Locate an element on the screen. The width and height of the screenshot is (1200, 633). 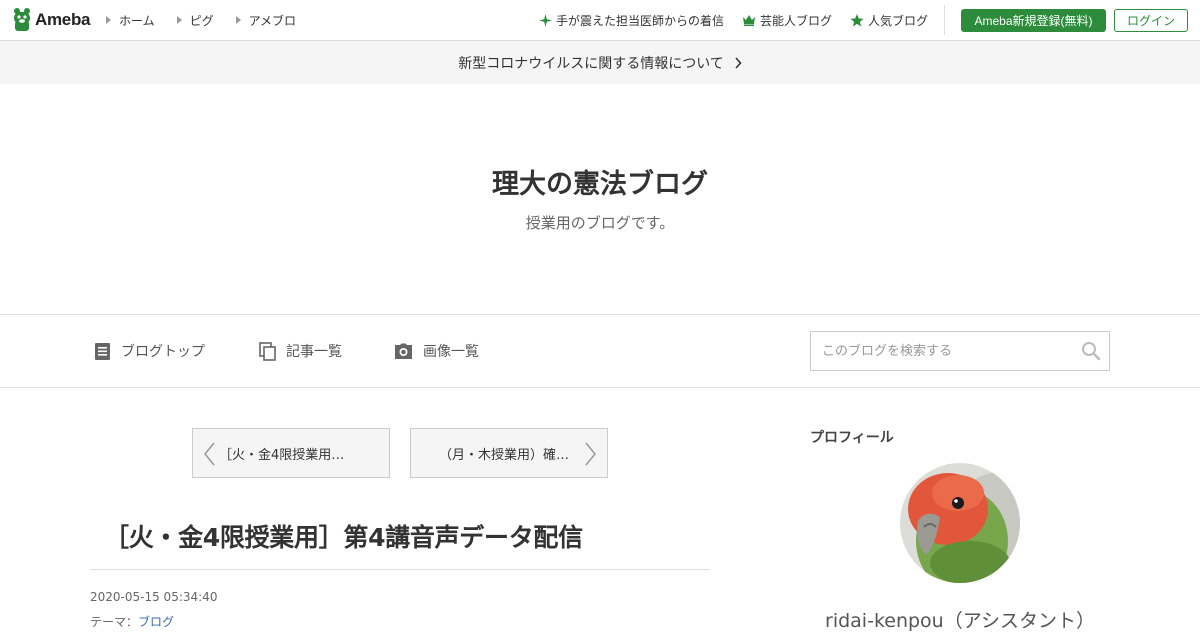
blog-nav-entries: 記事一覧 is located at coordinates (300, 351).